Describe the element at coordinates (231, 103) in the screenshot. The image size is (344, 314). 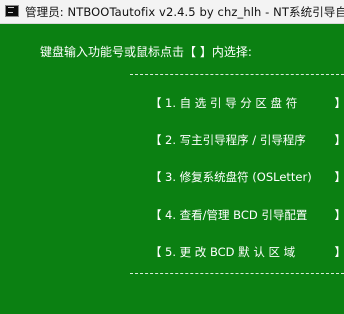
I see `menu-item-label: 1. 自 选 引 导 分 区 盘 符` at that location.